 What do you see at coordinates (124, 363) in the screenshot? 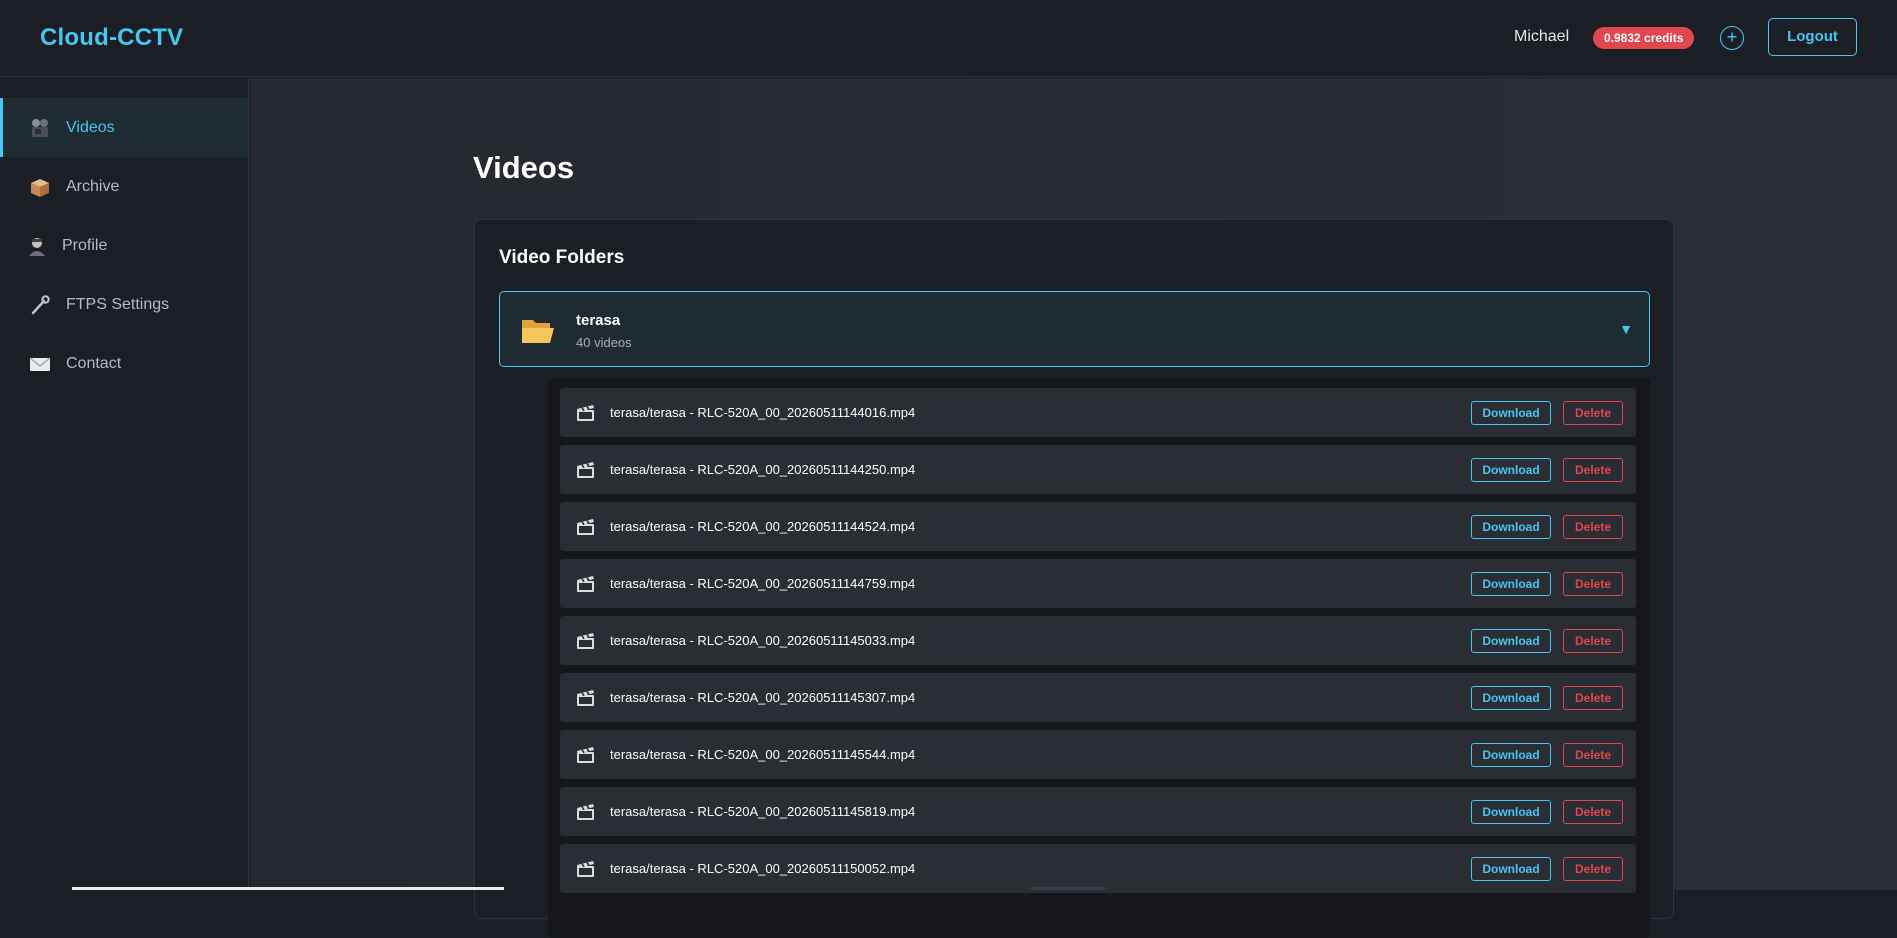
I see `sidebar-item-contact: Contact` at bounding box center [124, 363].